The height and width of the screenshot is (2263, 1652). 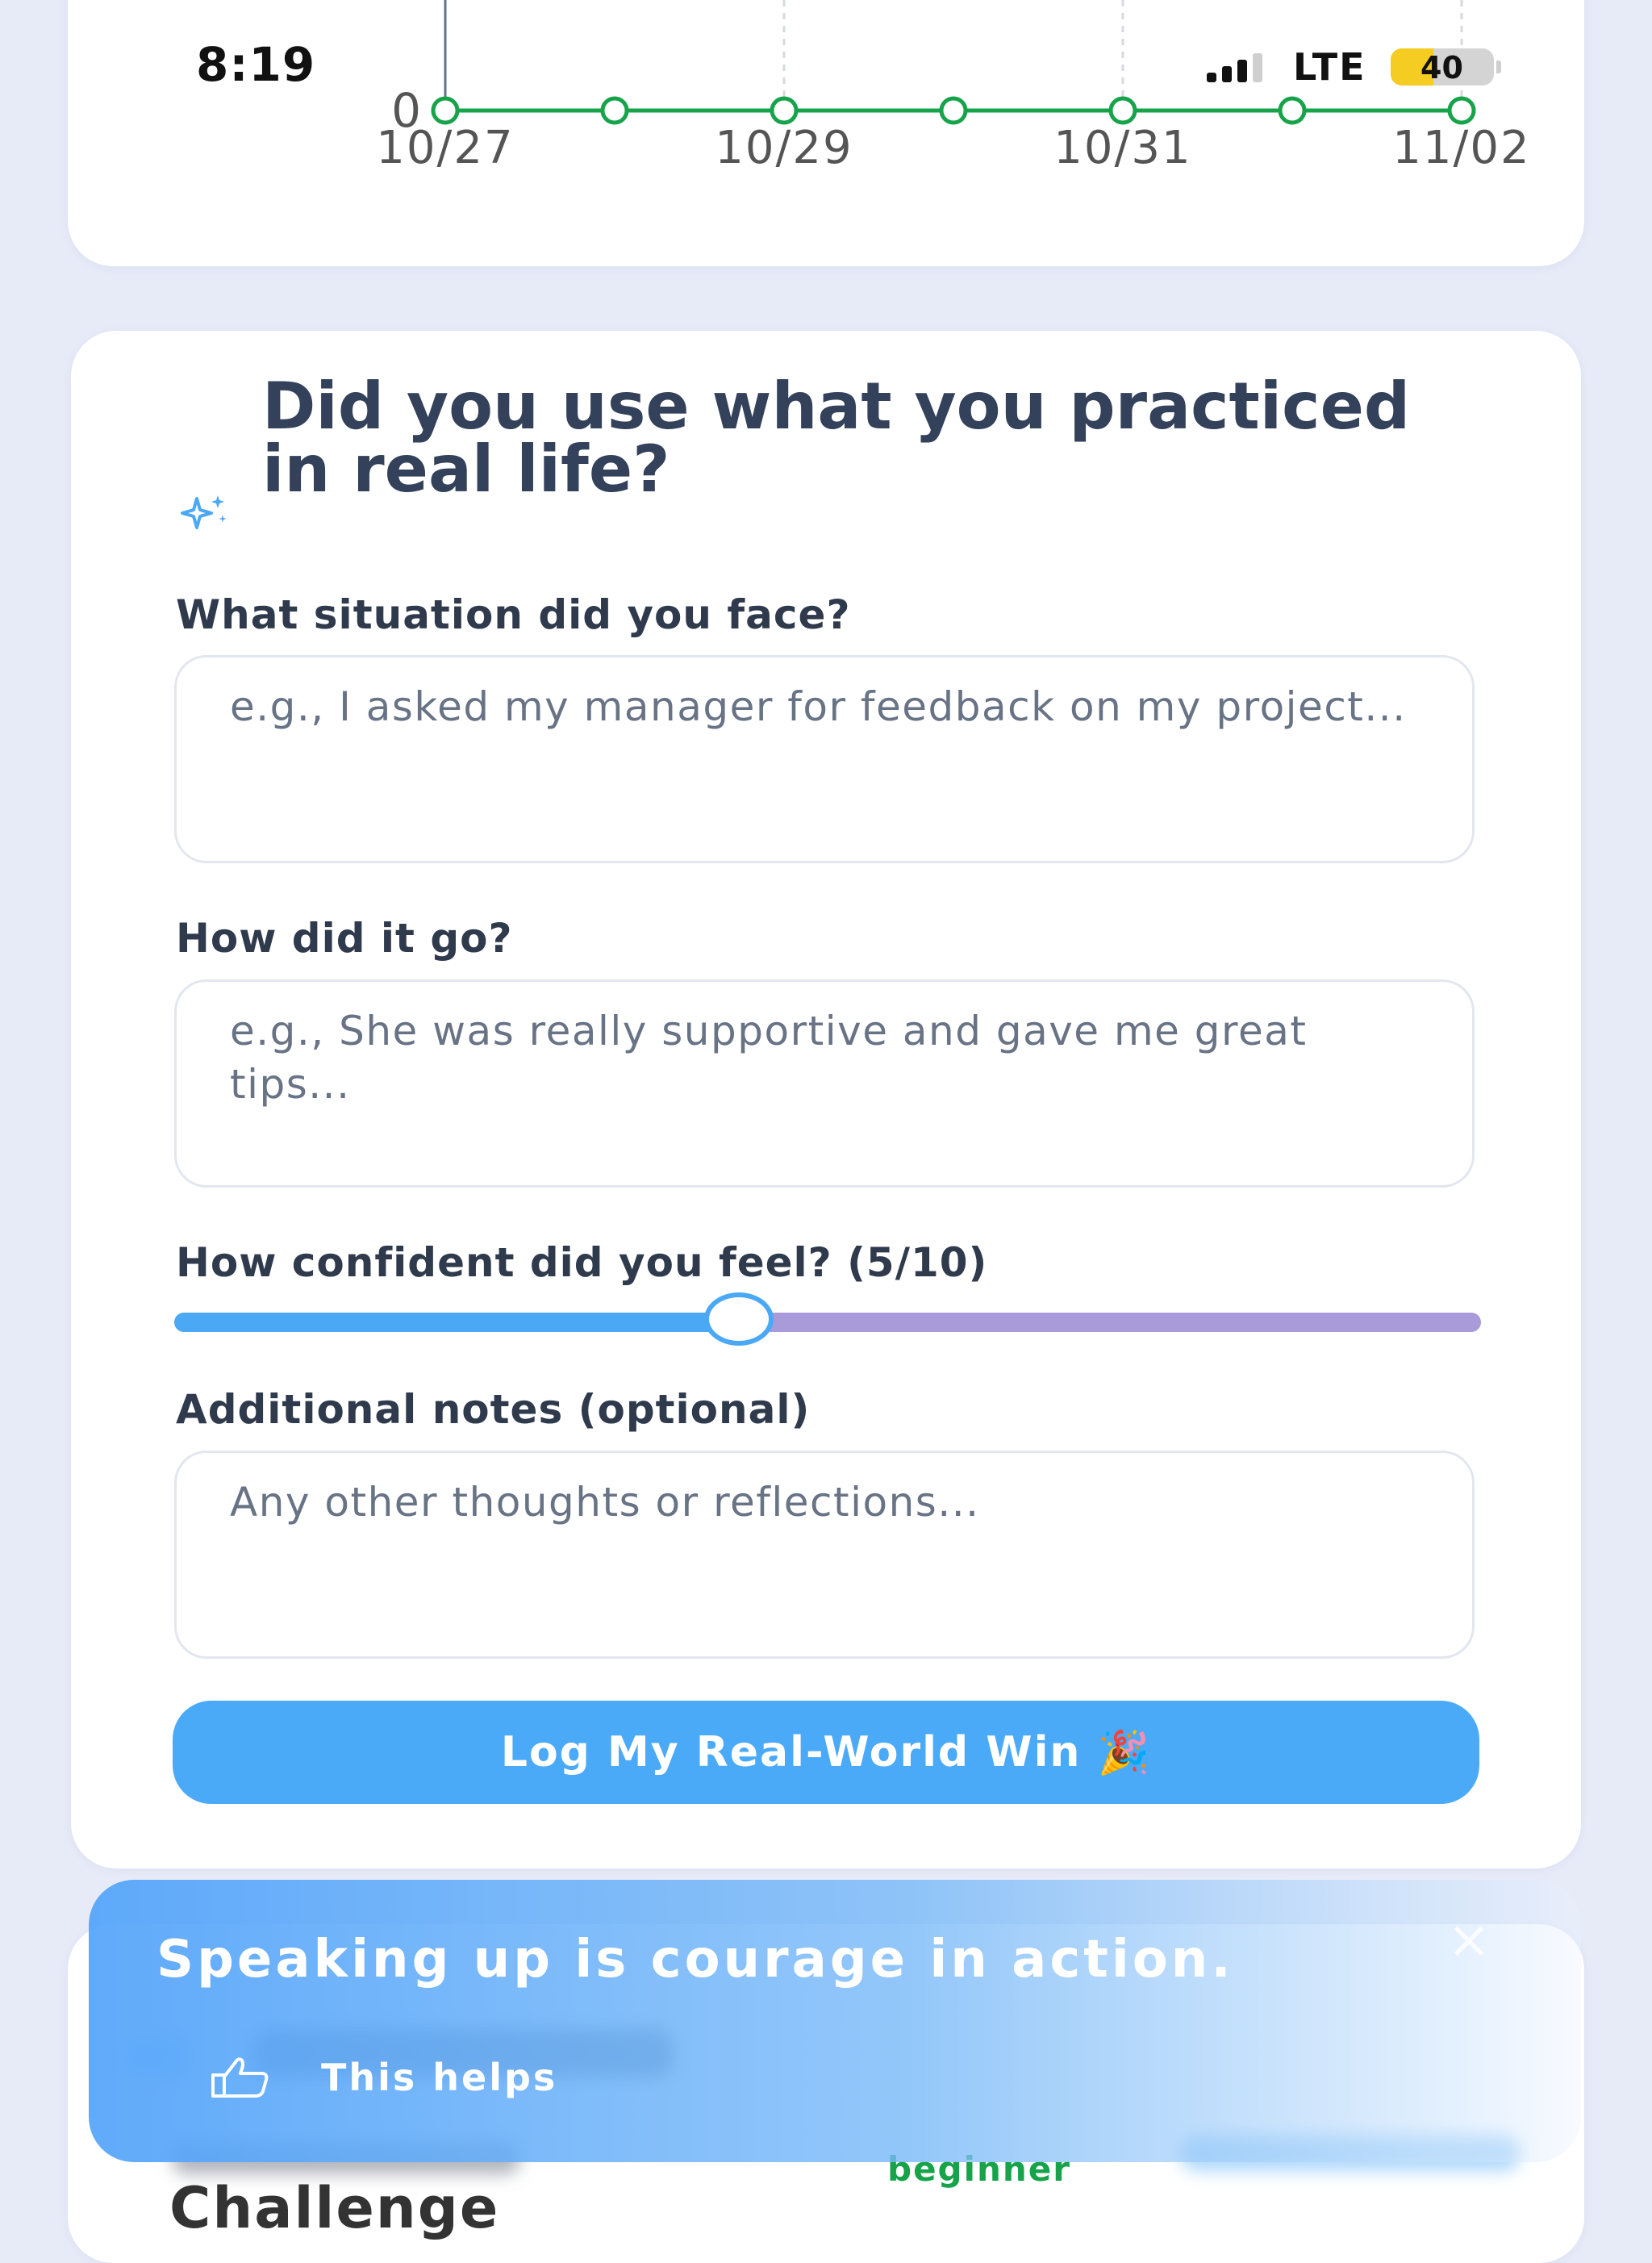 I want to click on toast-message: Speaking up is courage in action., so click(x=695, y=1960).